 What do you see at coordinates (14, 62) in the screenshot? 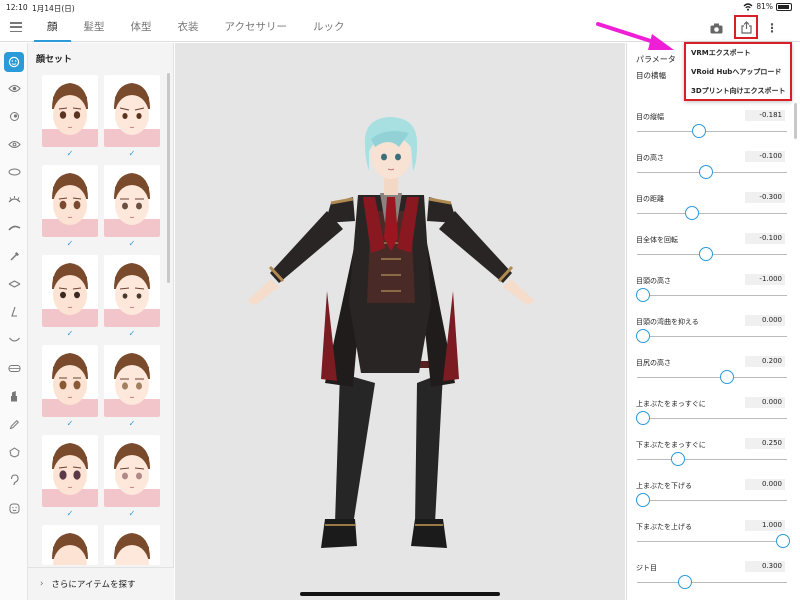
I see `face-category-icon` at bounding box center [14, 62].